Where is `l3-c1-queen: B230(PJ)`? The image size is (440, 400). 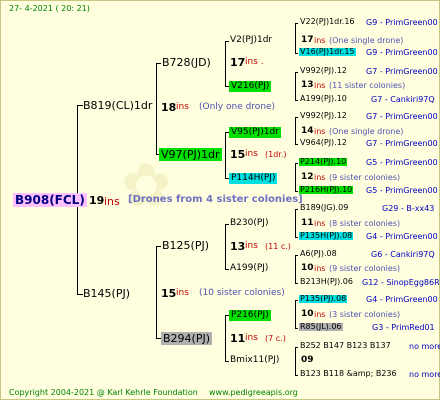 l3-c1-queen: B230(PJ) is located at coordinates (249, 223).